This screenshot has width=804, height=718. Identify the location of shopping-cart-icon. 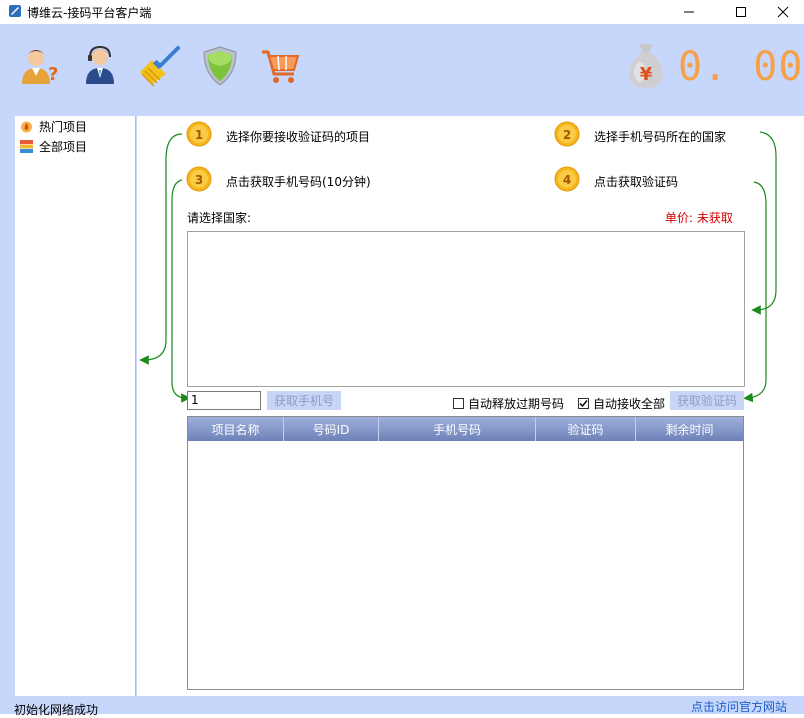
(281, 66).